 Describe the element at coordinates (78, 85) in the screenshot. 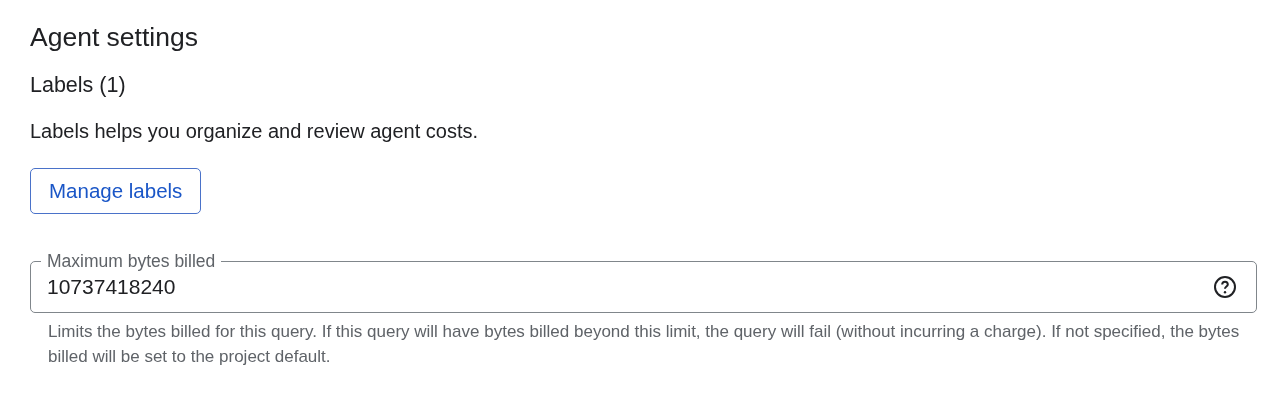

I see `section-heading: Labels (1)` at that location.